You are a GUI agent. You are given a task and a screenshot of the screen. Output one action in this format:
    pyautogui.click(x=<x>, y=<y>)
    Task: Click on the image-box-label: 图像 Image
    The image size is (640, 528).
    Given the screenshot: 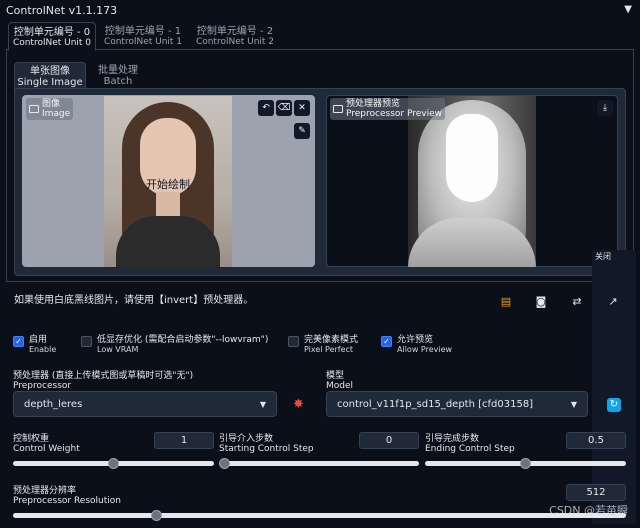 What is the action you would take?
    pyautogui.click(x=50, y=109)
    